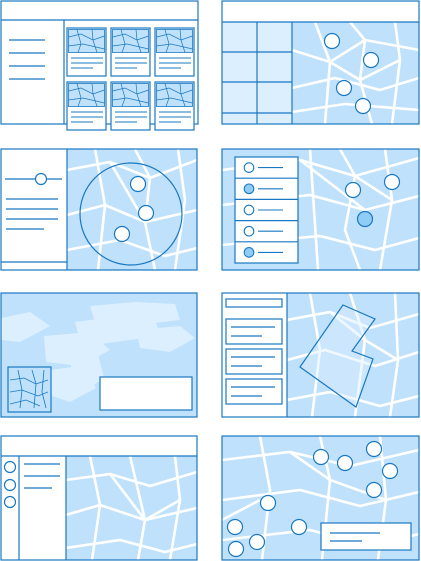  I want to click on panel-pins-with-callout, so click(320, 498).